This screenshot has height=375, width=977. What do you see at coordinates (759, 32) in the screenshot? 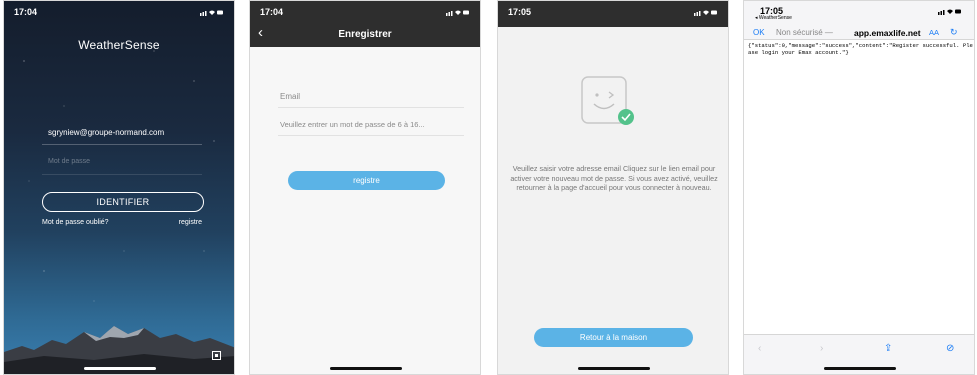
I see `ok-button: OK` at bounding box center [759, 32].